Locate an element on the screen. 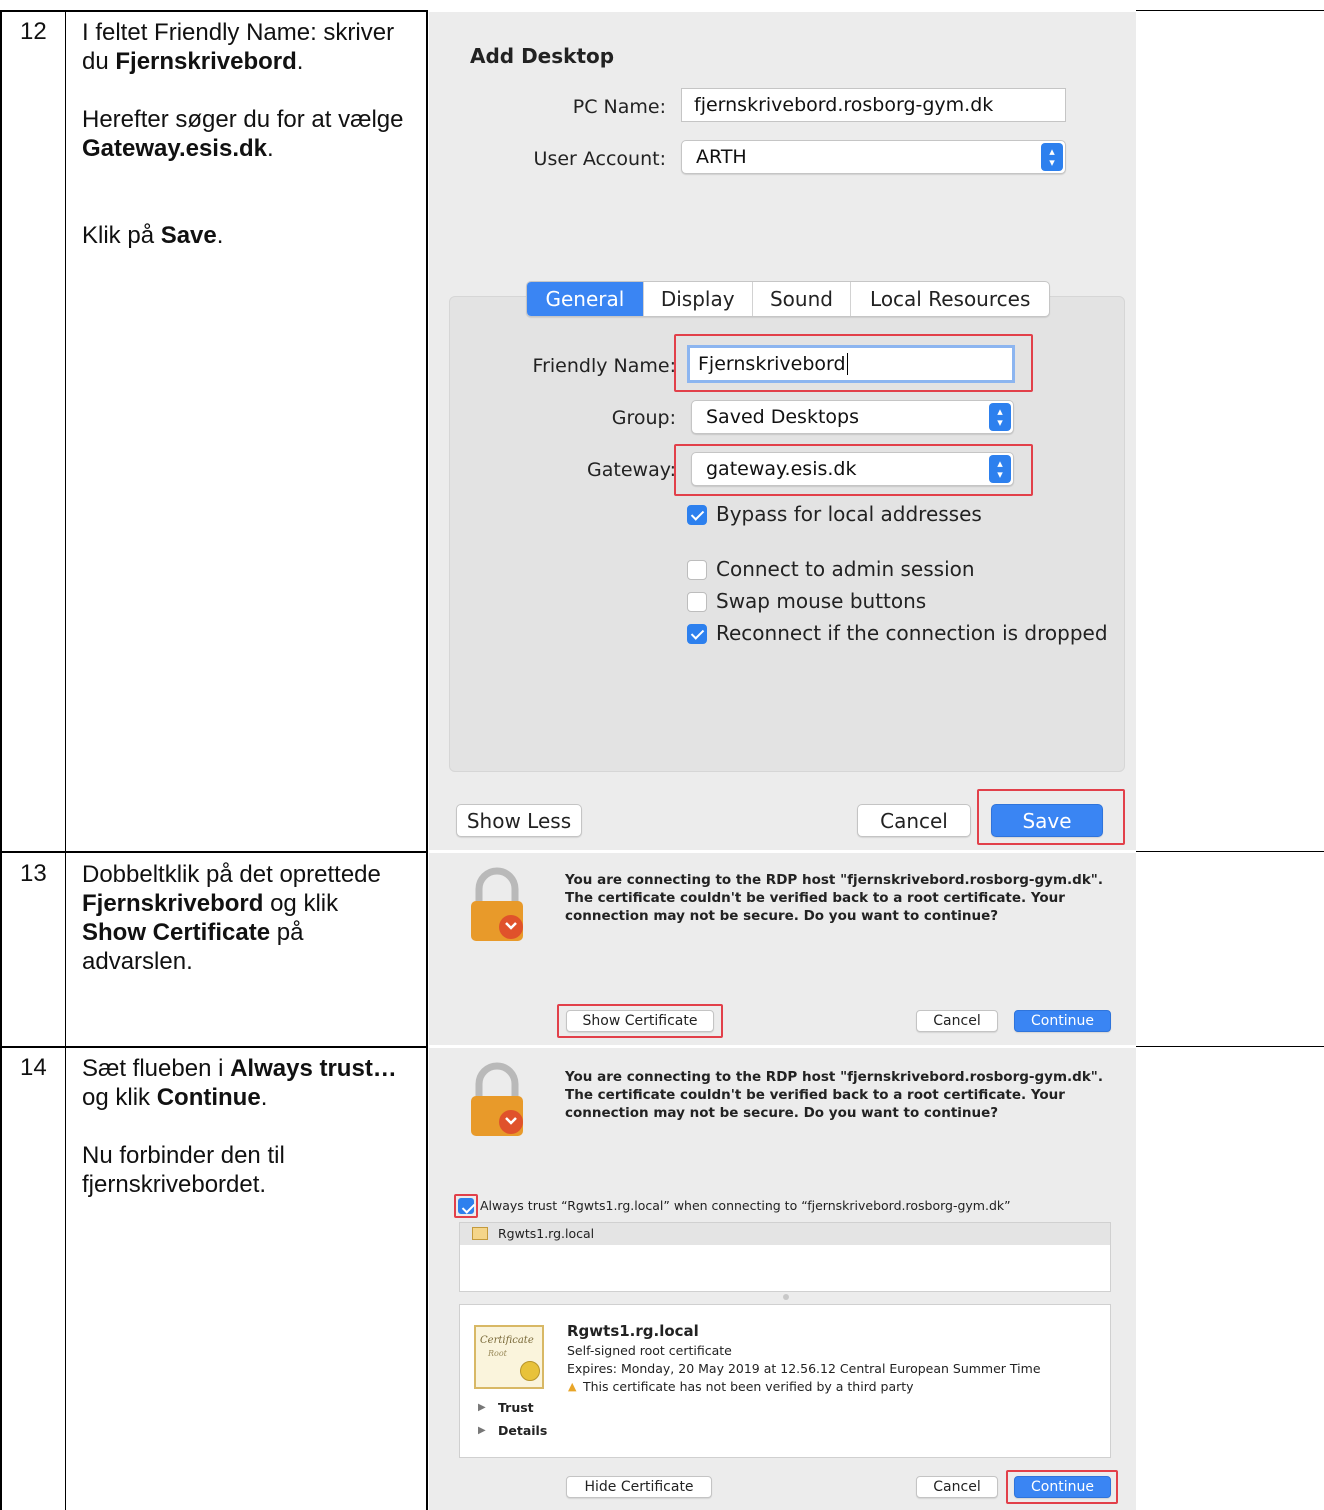 The image size is (1324, 1510). bypass-label: Bypass for local addresses is located at coordinates (849, 514).